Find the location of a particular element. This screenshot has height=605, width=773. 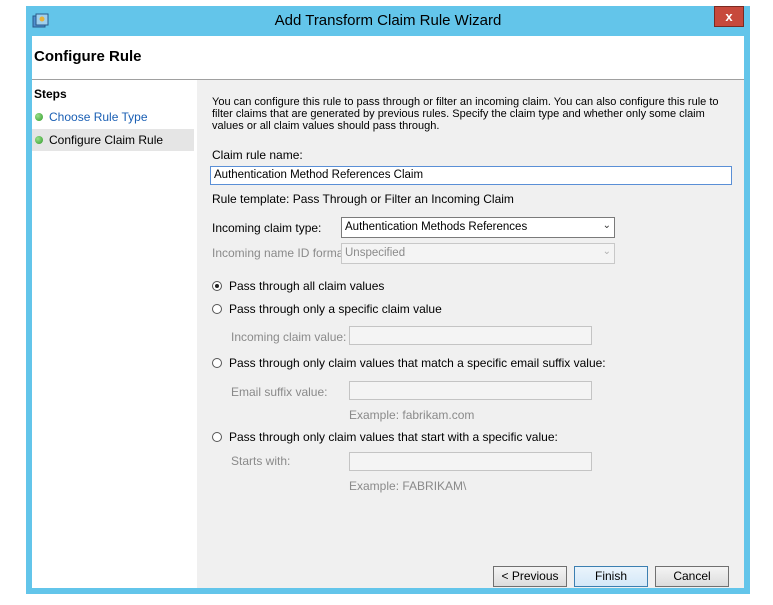

previous-button: < Previous is located at coordinates (530, 576).